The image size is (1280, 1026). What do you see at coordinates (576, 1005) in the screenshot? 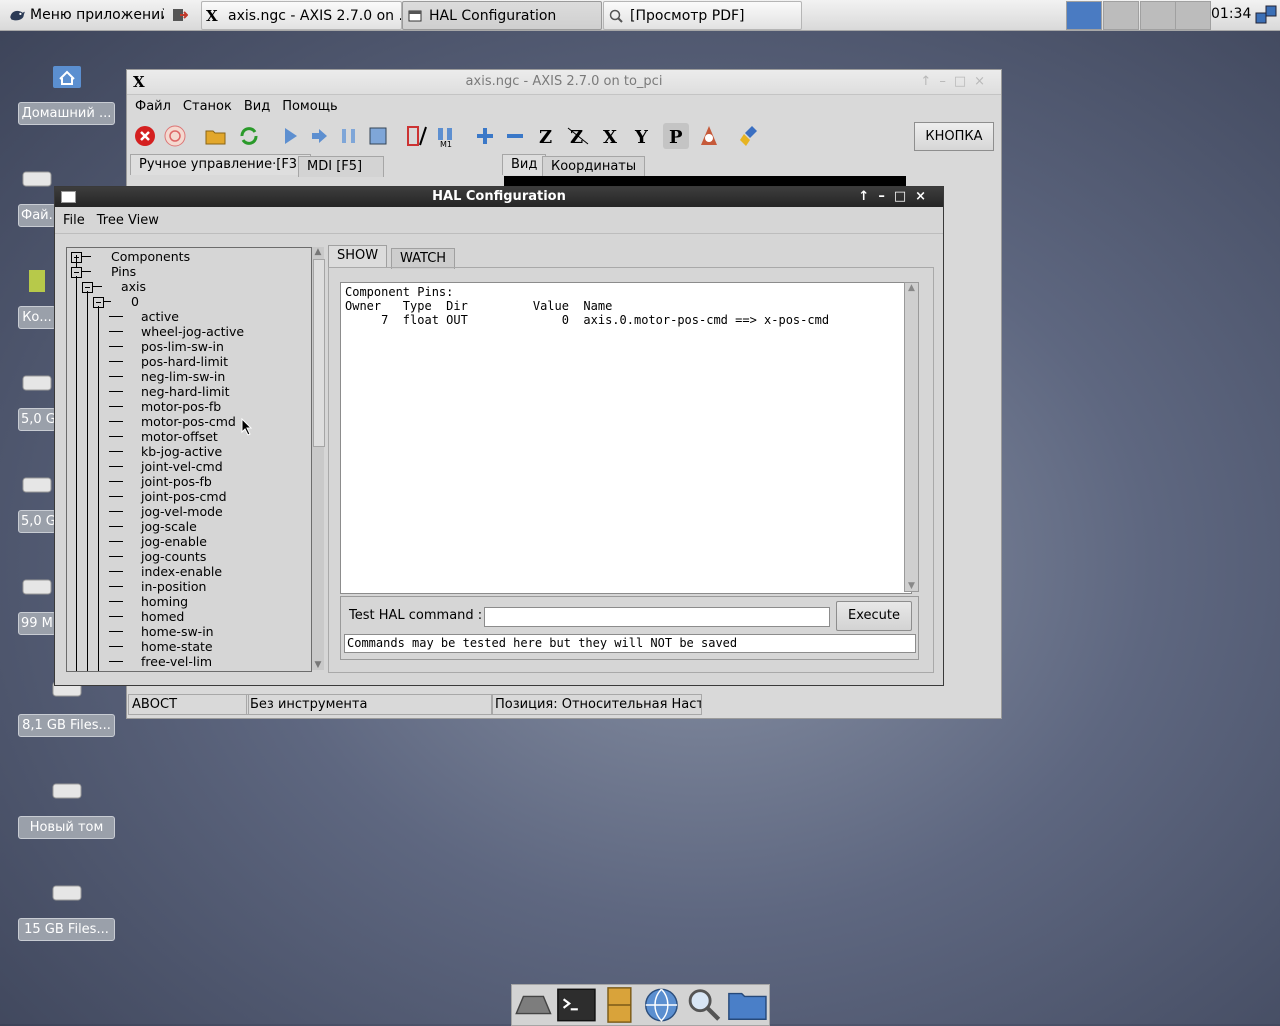
I see `terminal-icon` at bounding box center [576, 1005].